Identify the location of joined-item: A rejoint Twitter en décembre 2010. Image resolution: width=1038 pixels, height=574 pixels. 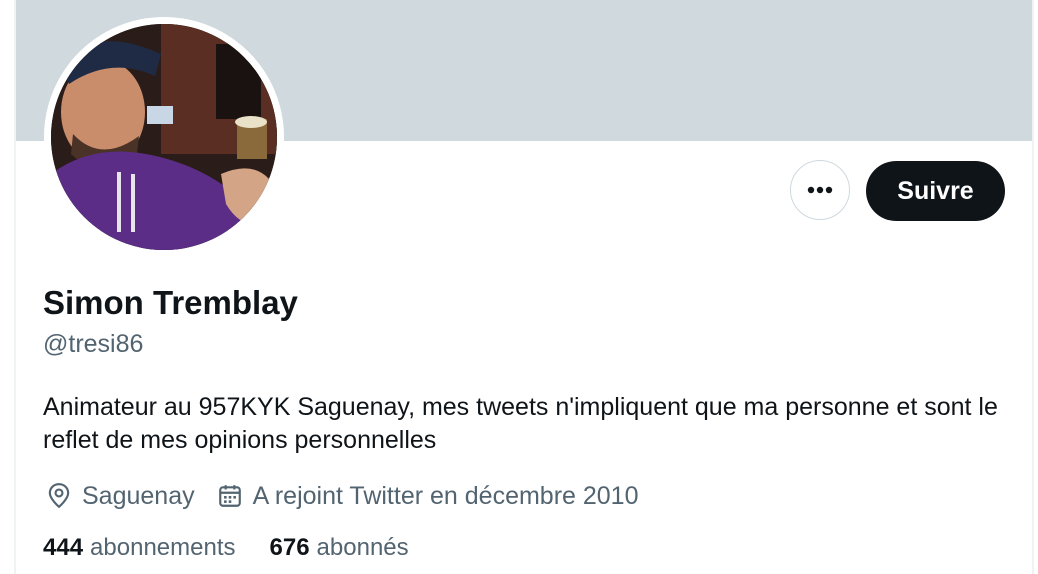
(428, 496).